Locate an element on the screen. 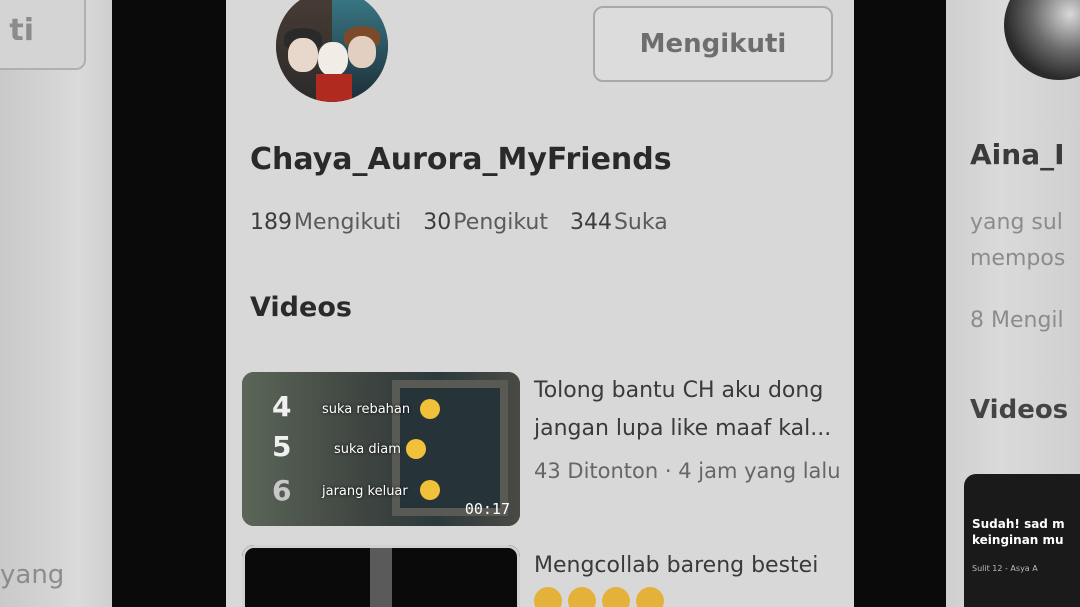  next-stat: 8 Mengil is located at coordinates (1017, 320).